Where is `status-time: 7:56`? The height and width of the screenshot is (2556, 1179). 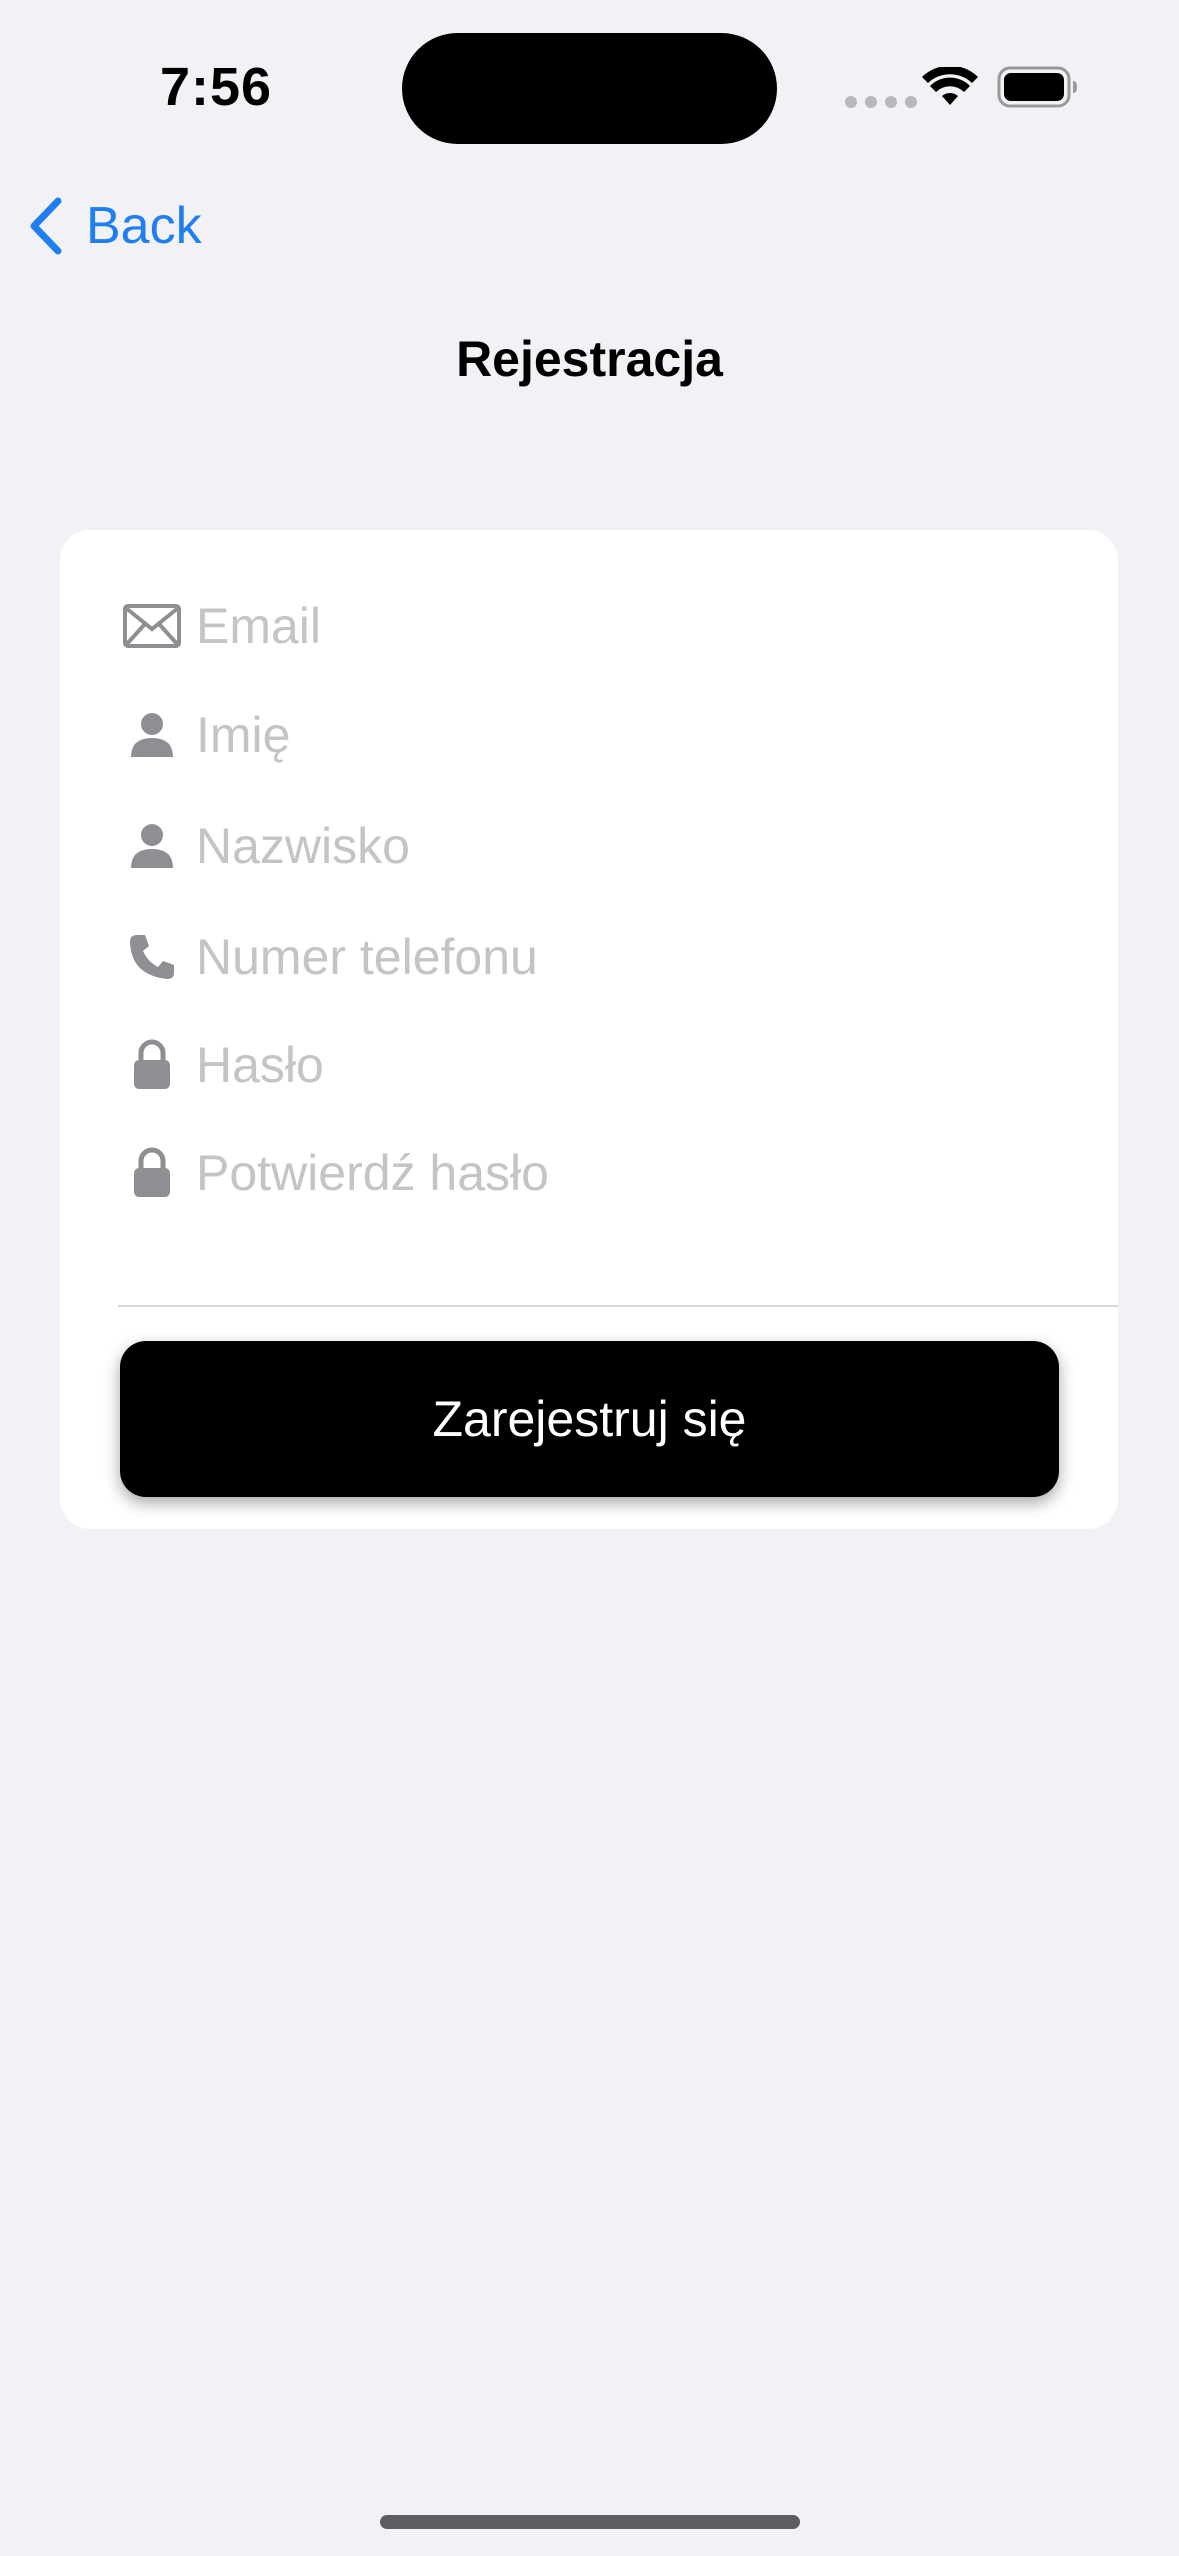 status-time: 7:56 is located at coordinates (216, 87).